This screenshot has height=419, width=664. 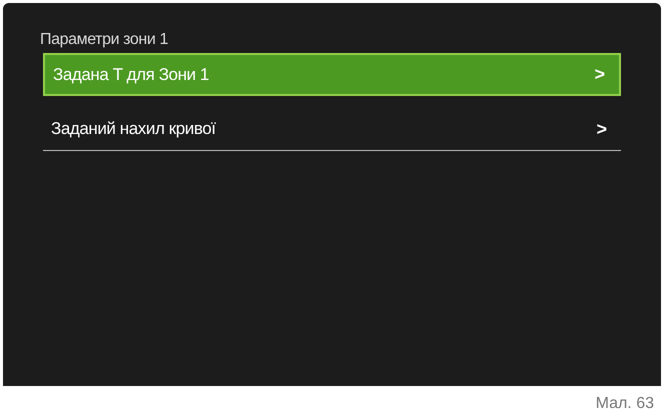 What do you see at coordinates (625, 404) in the screenshot?
I see `figure-caption: Мал. 63` at bounding box center [625, 404].